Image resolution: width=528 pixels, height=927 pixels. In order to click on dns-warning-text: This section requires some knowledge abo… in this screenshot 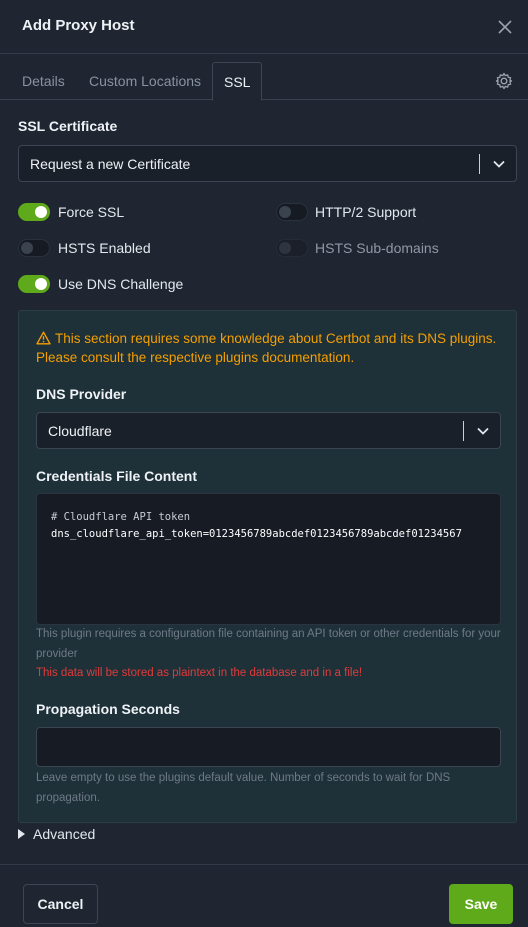, I will do `click(266, 348)`.